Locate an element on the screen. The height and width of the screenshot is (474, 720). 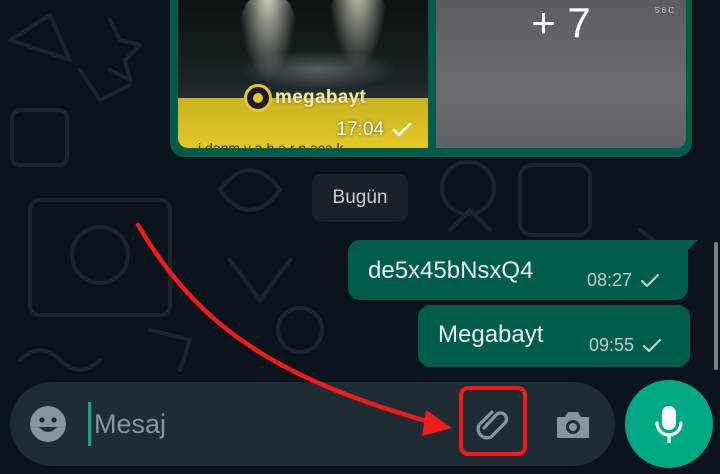
date-separator: Bugün is located at coordinates (360, 198).